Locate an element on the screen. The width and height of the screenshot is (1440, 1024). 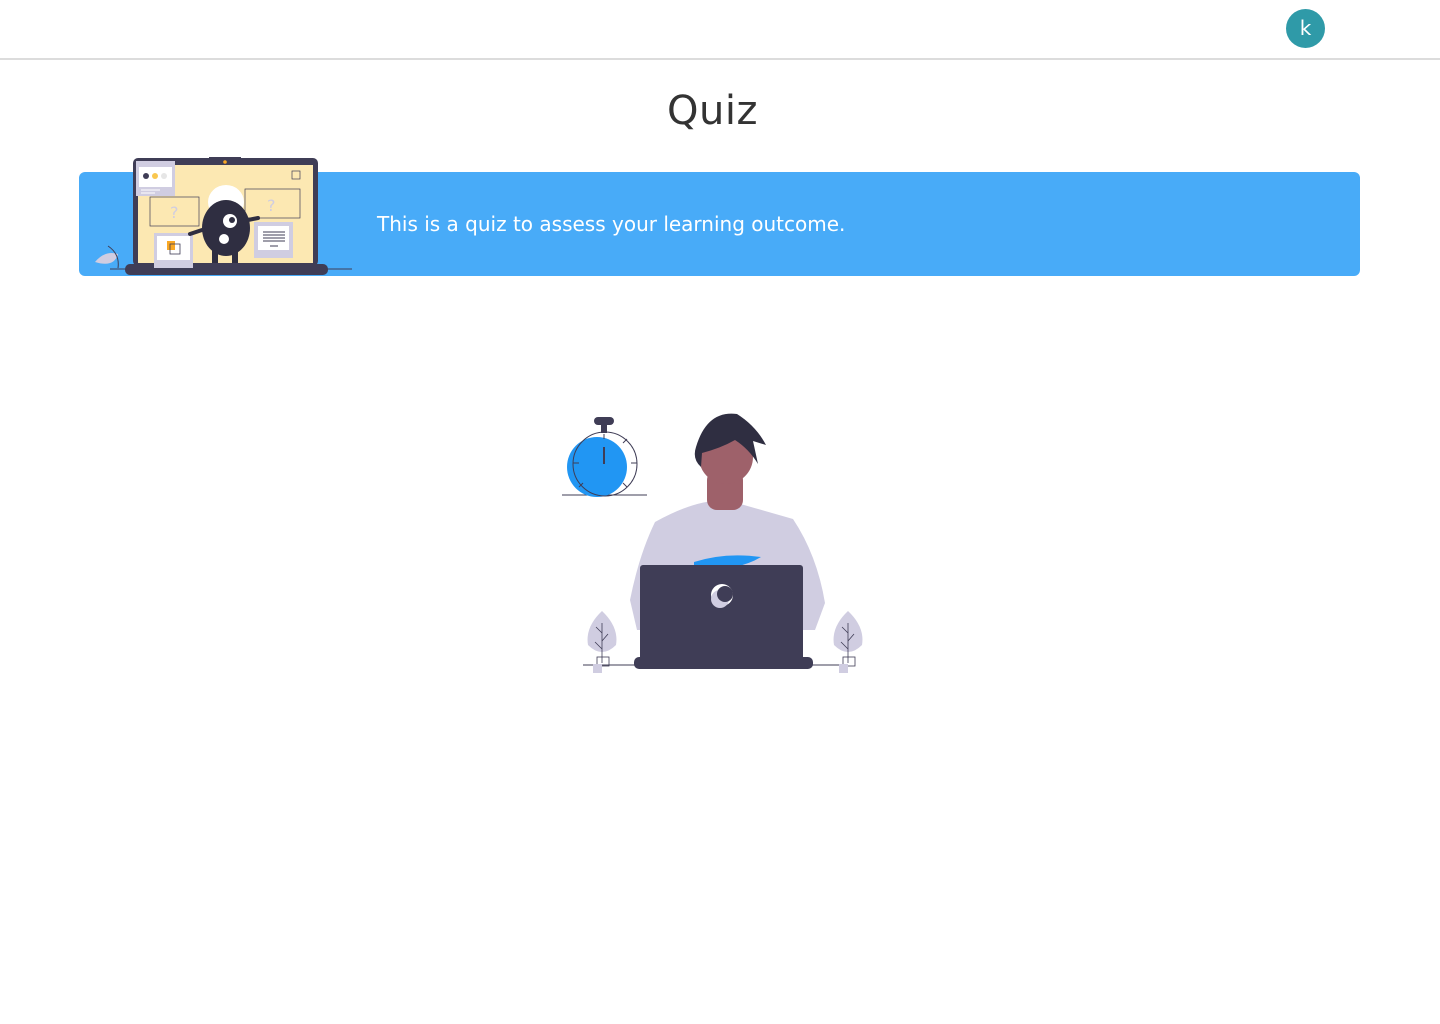
teacher-laptop-illustration-icon: ? ? is located at coordinates (223, 216).